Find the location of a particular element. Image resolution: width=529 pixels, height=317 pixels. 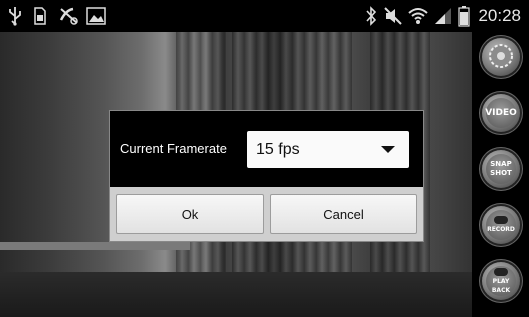

side-toolbar: VIDEO SNAP SHOT RECORD PLAY BACK is located at coordinates (500, 174).